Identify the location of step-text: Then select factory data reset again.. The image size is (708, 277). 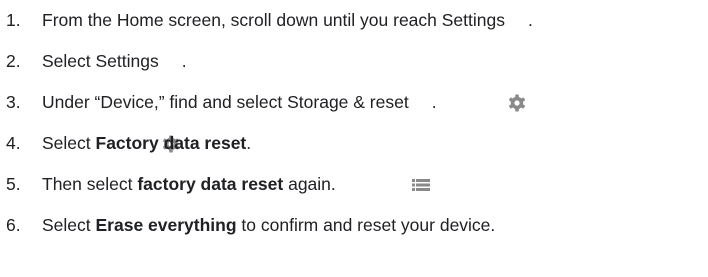
(189, 184).